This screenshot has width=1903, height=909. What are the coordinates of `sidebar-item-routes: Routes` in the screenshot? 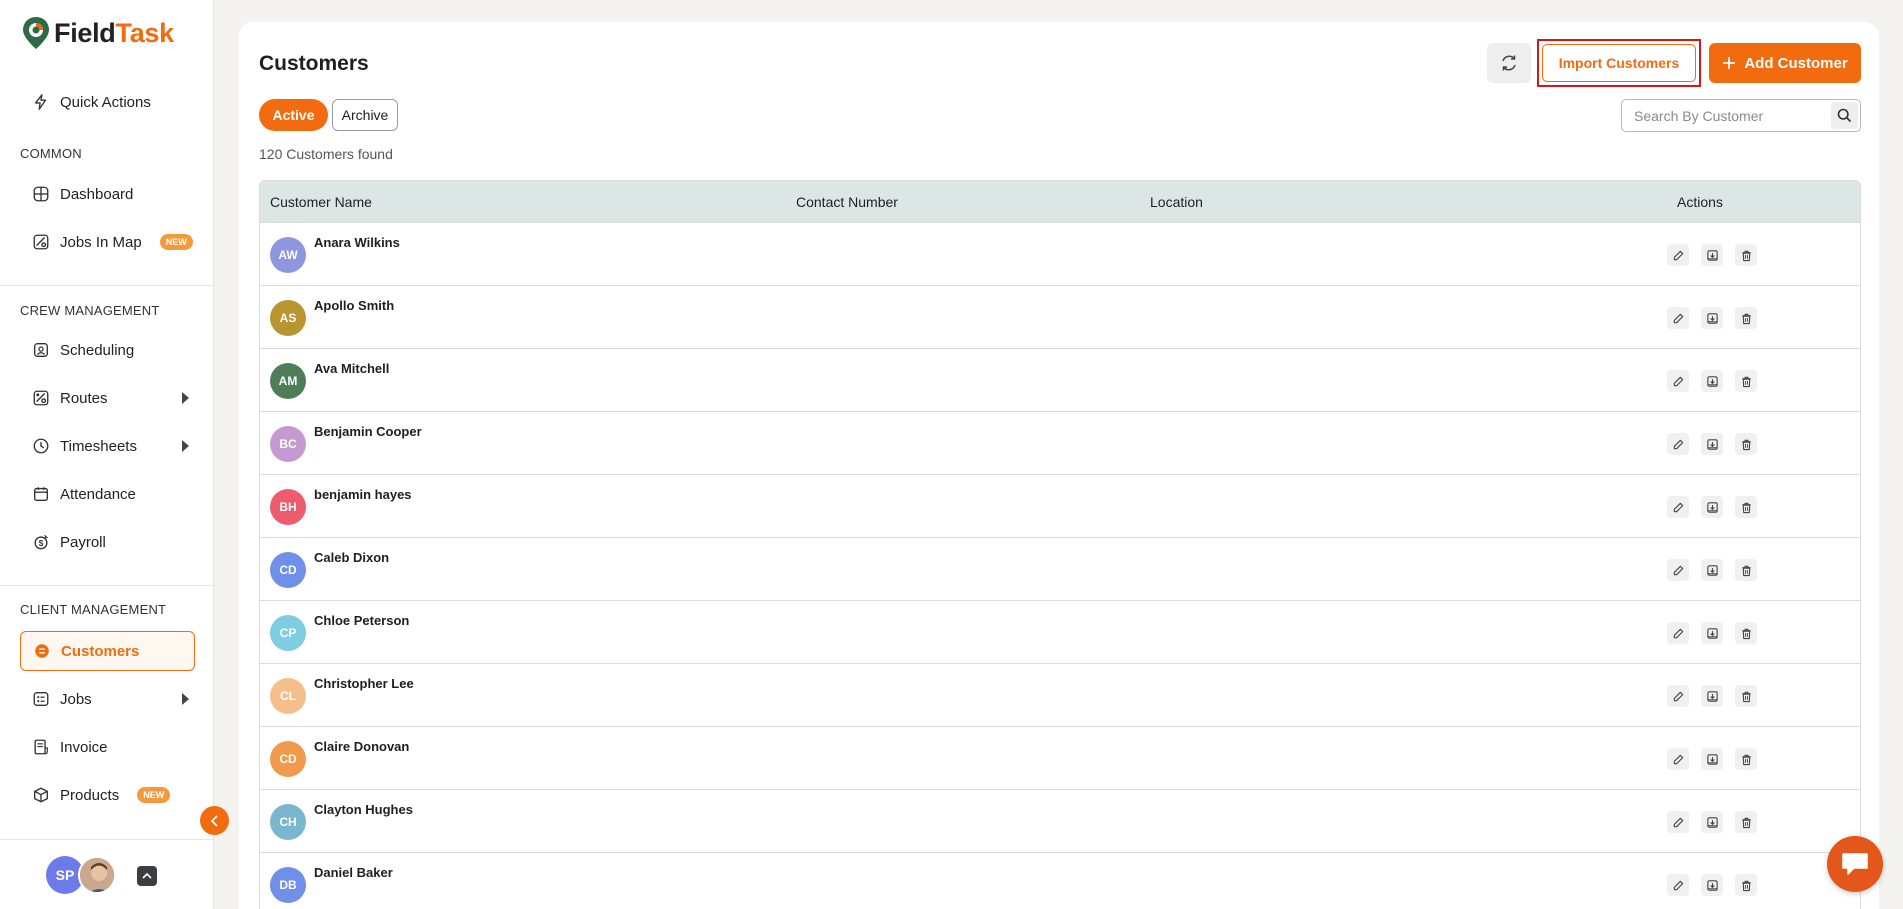 It's located at (107, 398).